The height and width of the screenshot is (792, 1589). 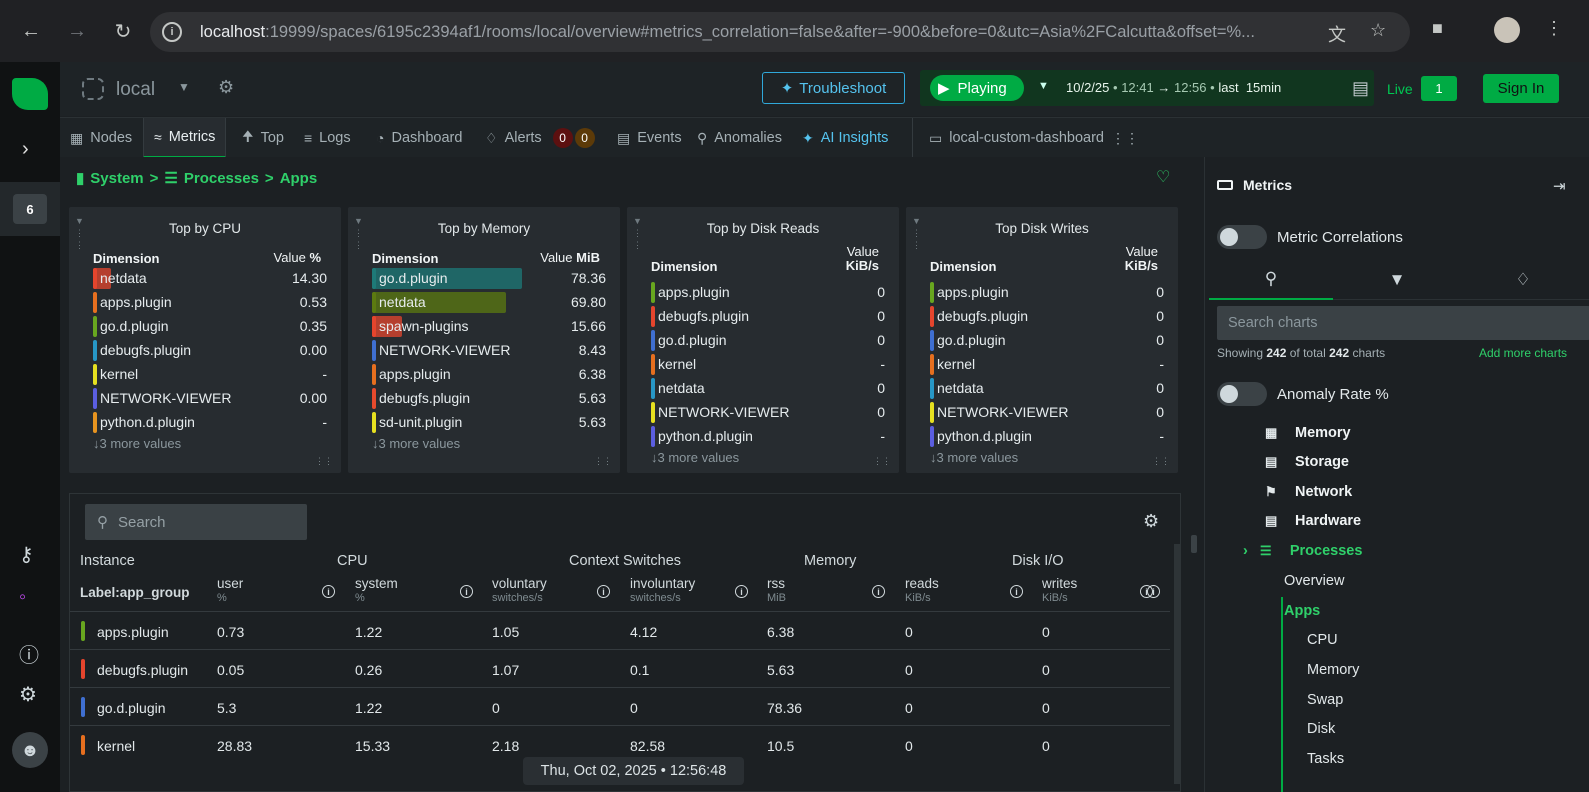 I want to click on key-icon: ⚷, so click(x=26, y=554).